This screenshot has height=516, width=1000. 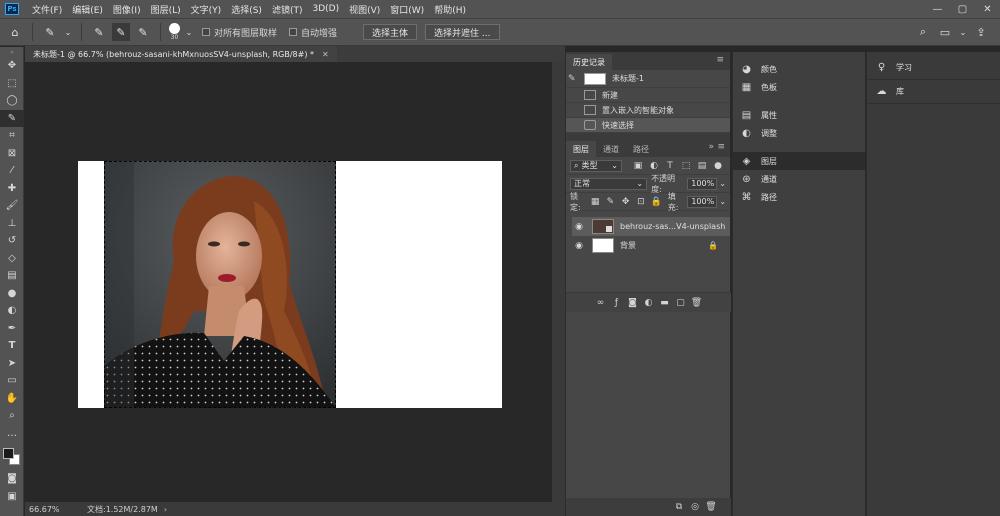 What do you see at coordinates (617, 303) in the screenshot?
I see `layer-style-icon: ƒ` at bounding box center [617, 303].